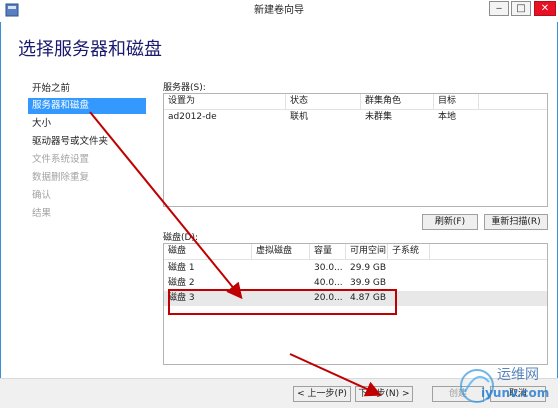 This screenshot has width=558, height=408. Describe the element at coordinates (515, 393) in the screenshot. I see `watermark-url: iyunv.com` at that location.